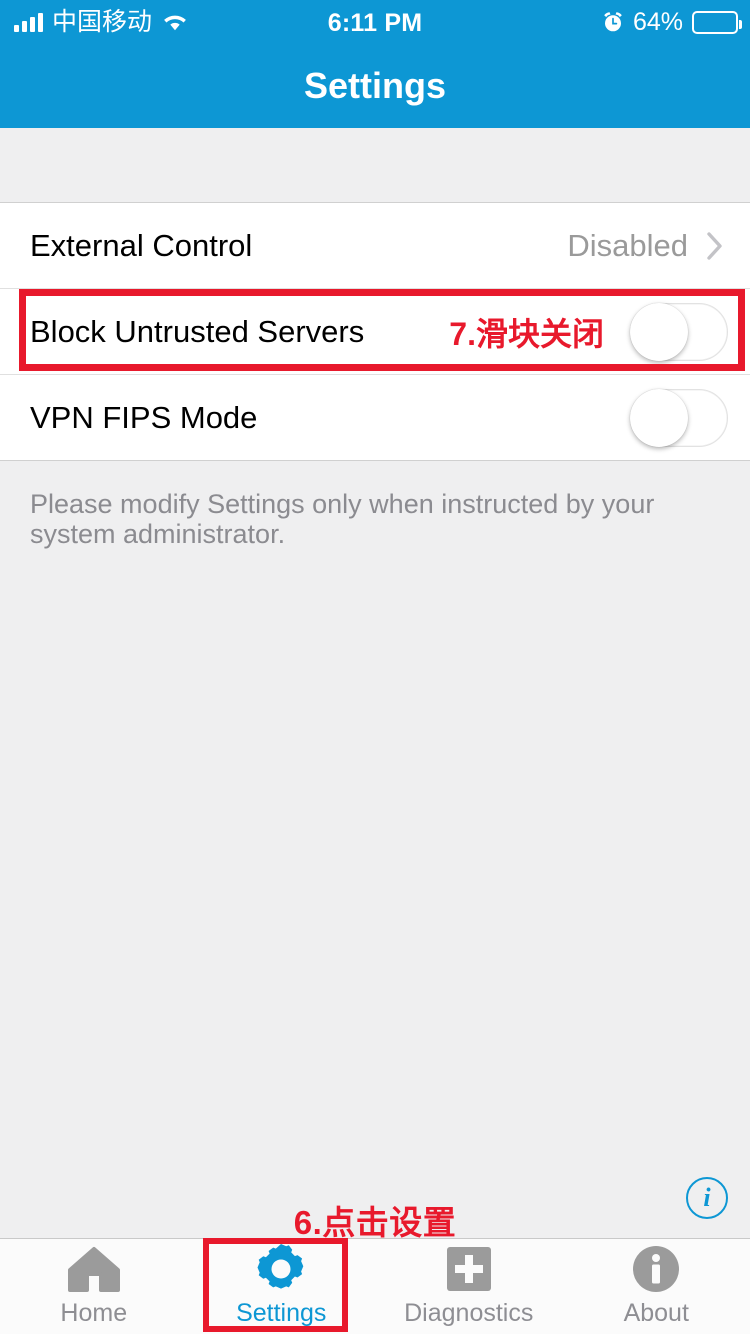  Describe the element at coordinates (93, 1269) in the screenshot. I see `home-icon` at that location.